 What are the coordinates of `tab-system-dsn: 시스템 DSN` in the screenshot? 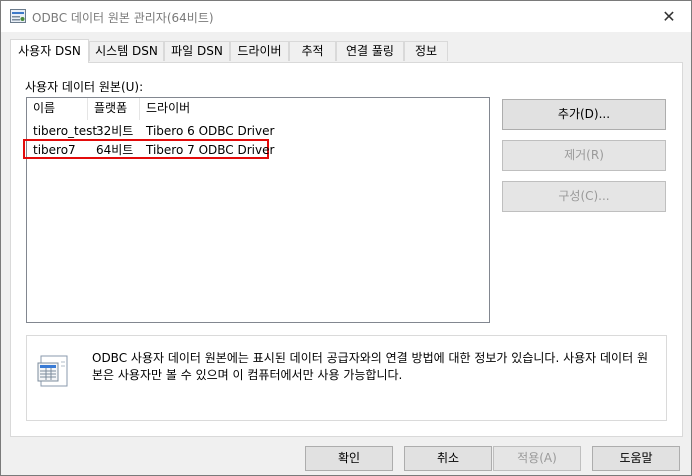 It's located at (126, 51).